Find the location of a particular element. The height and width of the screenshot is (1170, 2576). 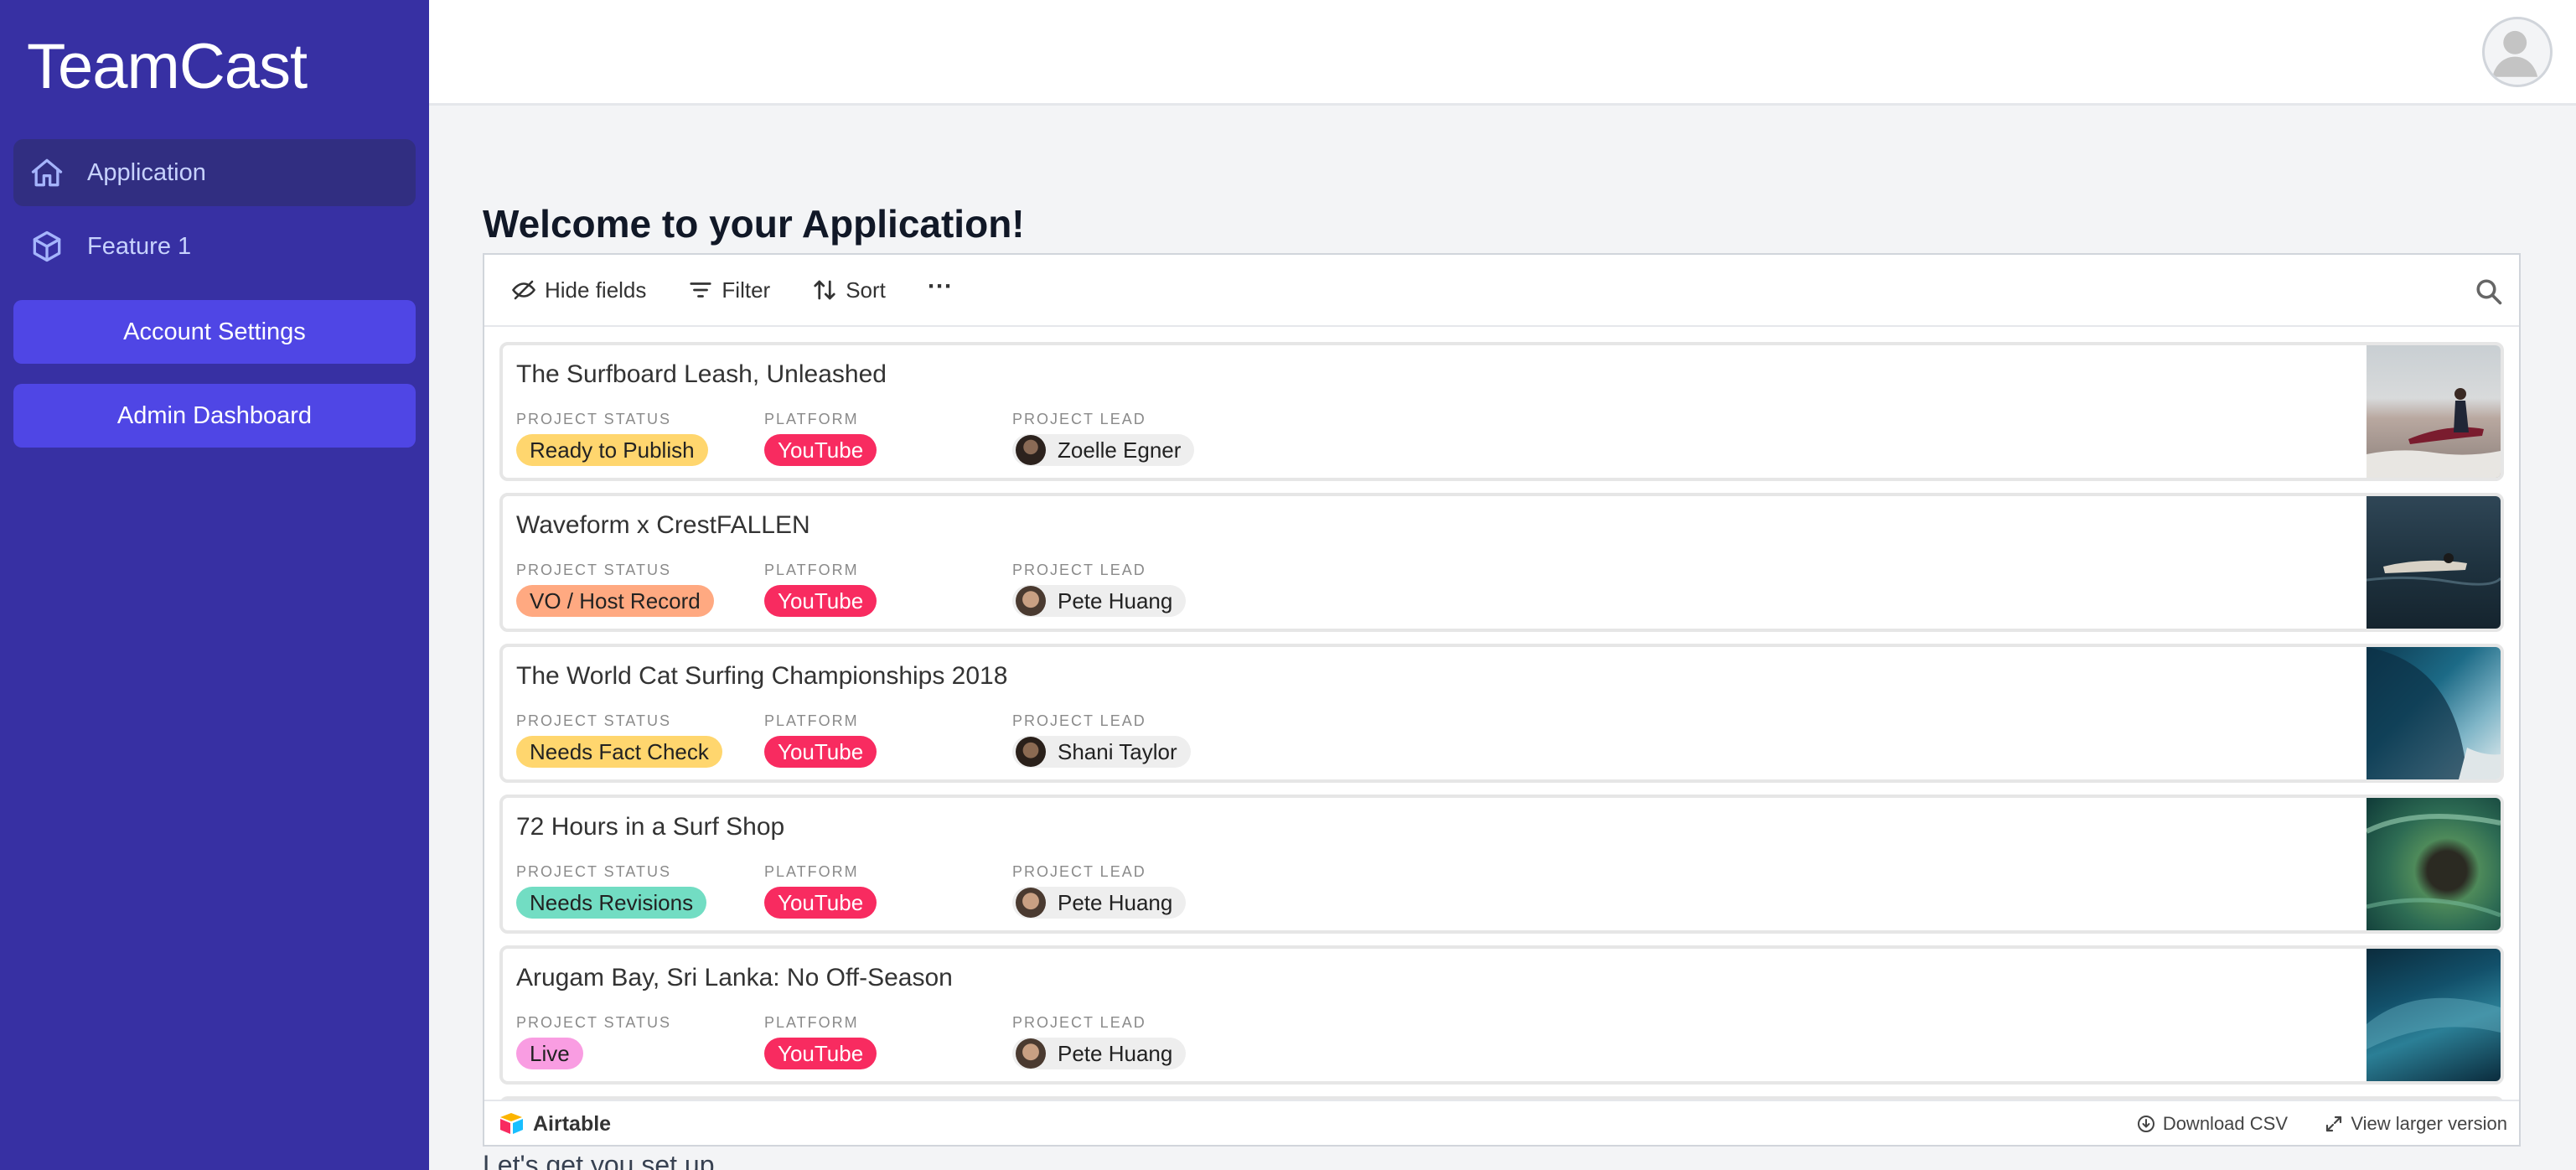

record-title: 72 Hours in a Surf Shop is located at coordinates (650, 827).